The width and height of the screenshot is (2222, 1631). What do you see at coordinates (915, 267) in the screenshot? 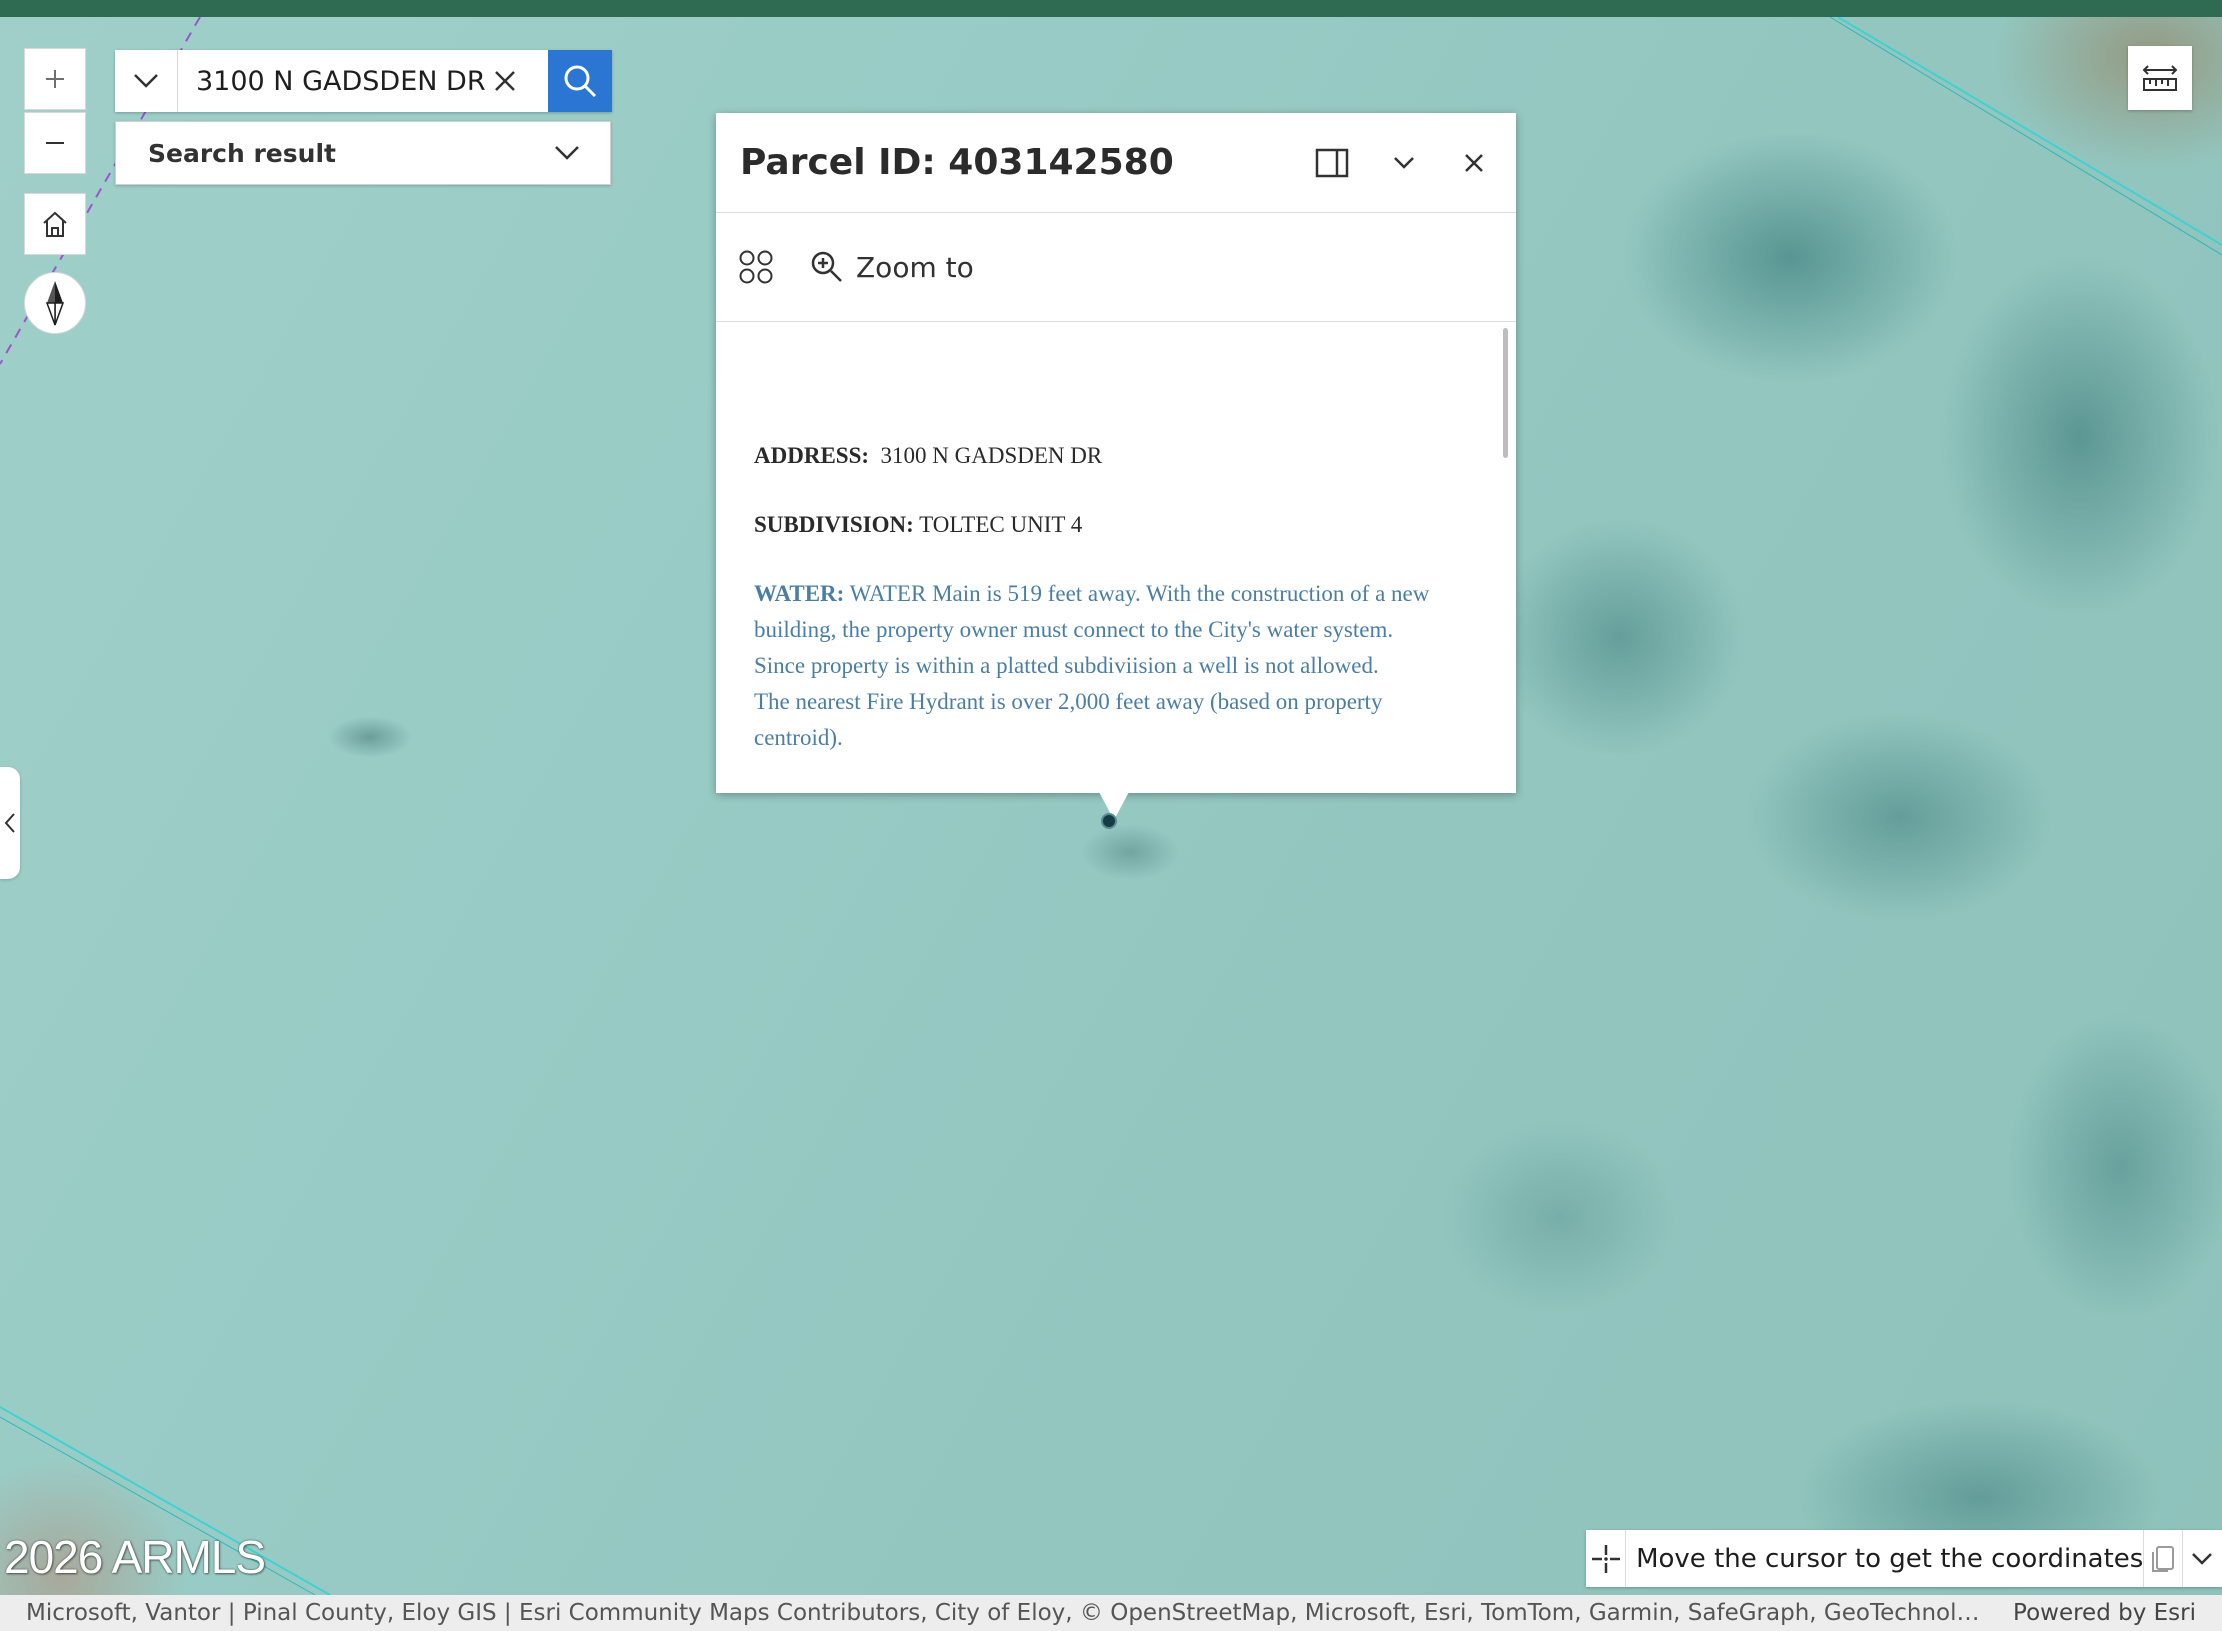
I see `zoom-to-label: Zoom to` at bounding box center [915, 267].